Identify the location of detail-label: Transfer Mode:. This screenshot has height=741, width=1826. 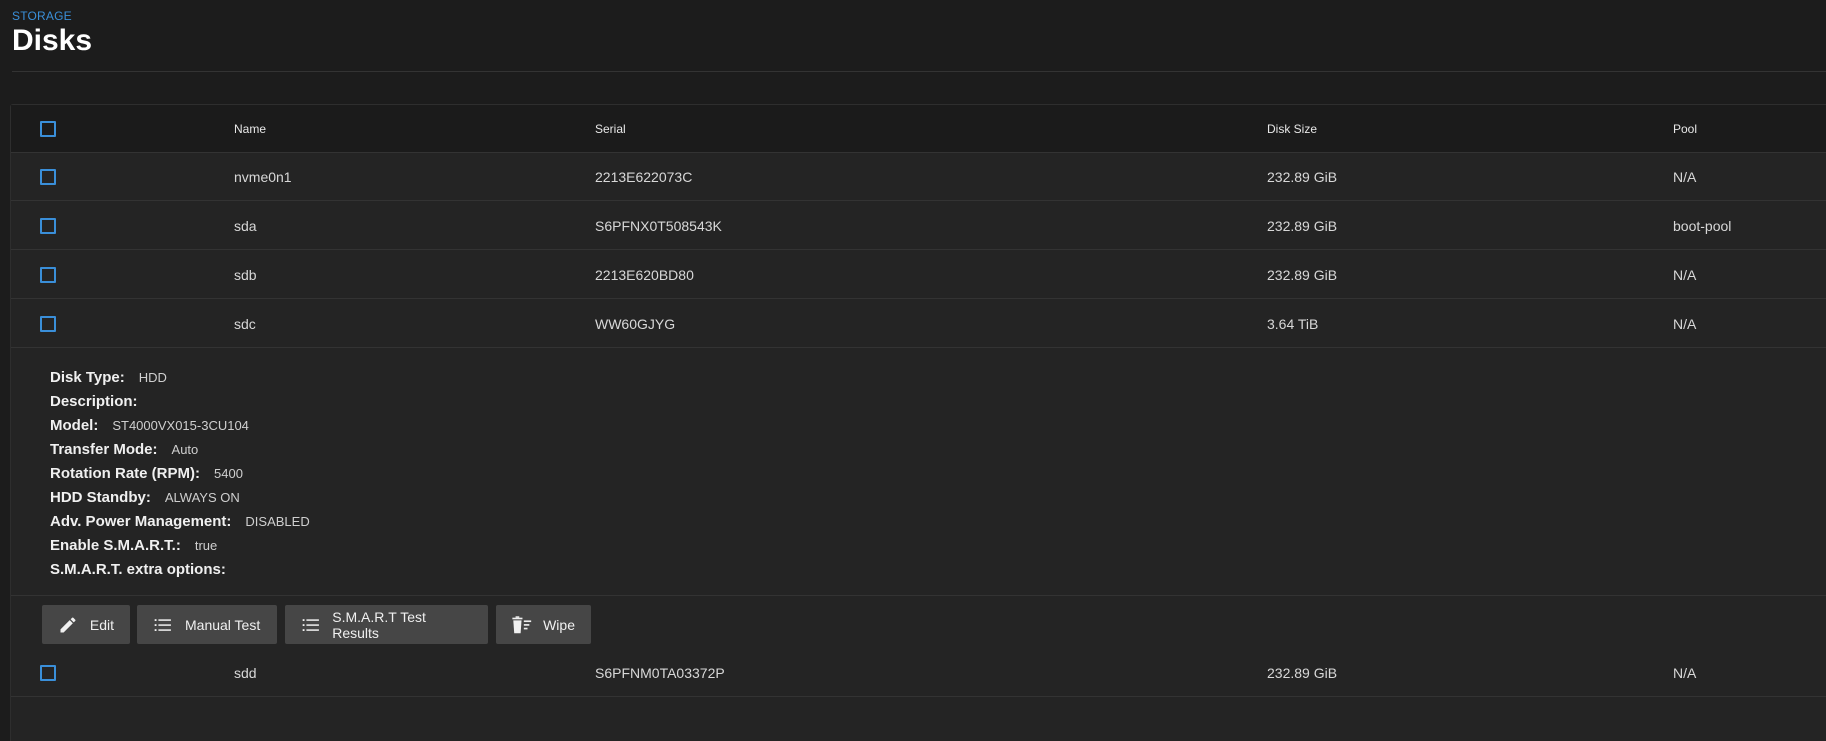
(104, 449).